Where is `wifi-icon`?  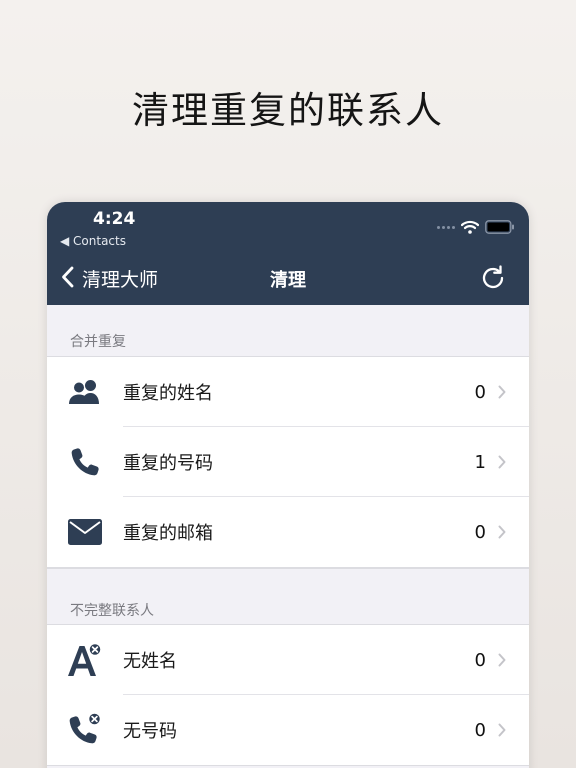 wifi-icon is located at coordinates (470, 227).